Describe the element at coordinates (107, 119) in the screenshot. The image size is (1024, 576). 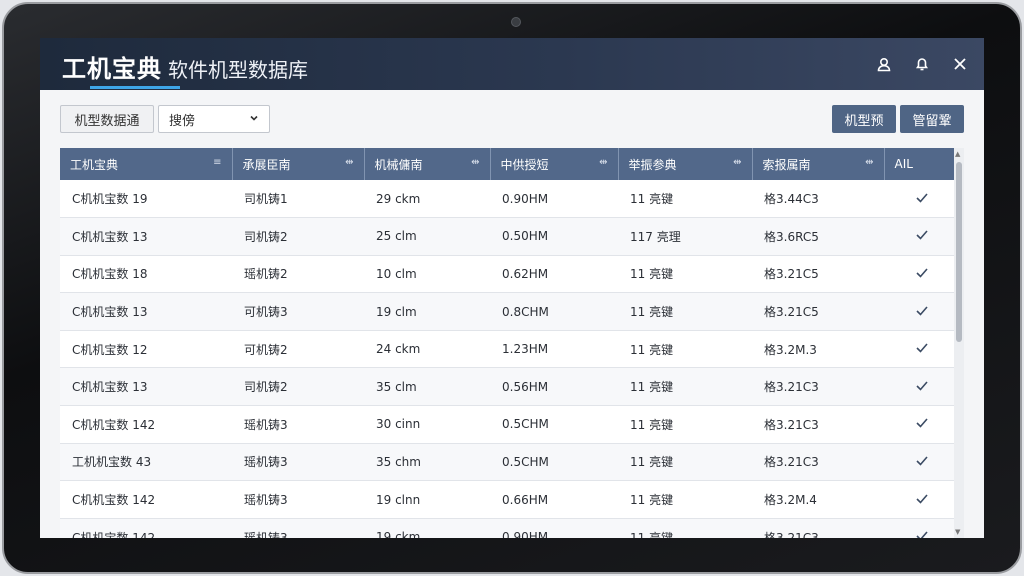
I see `filter-button: 机型数据通` at that location.